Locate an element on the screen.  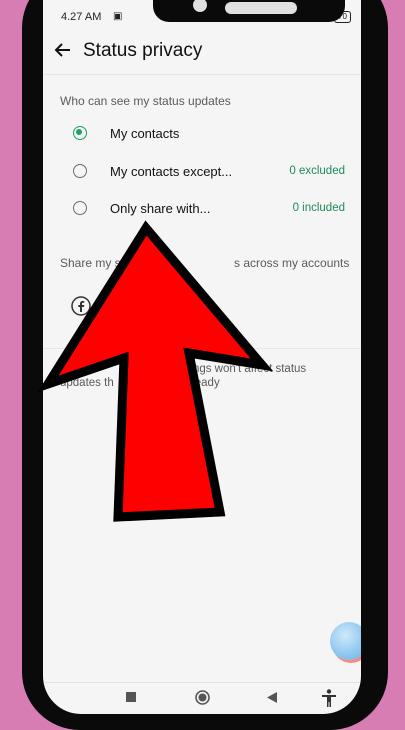
included-count: 0 included is located at coordinates (318, 208).